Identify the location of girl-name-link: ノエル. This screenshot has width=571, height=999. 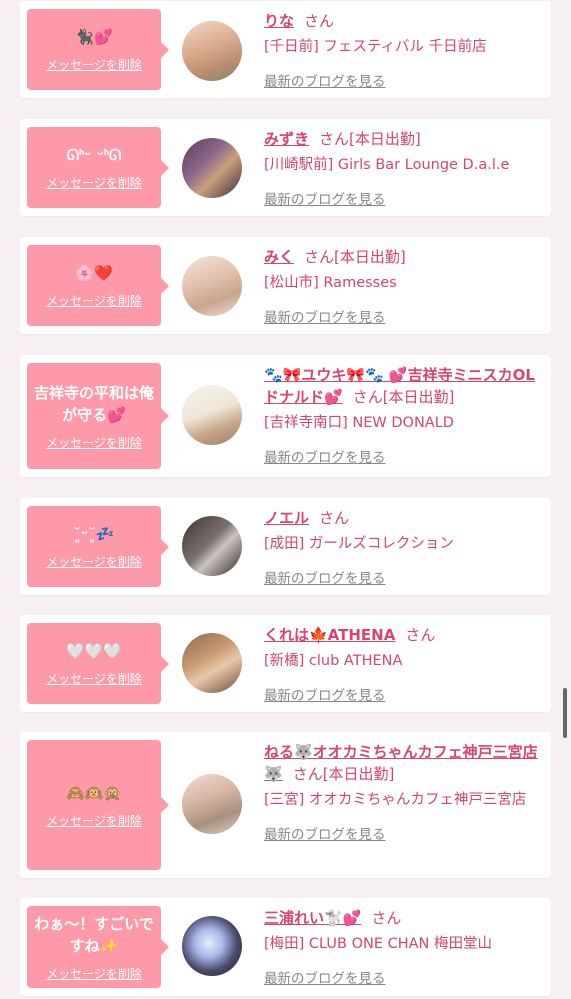
(286, 518).